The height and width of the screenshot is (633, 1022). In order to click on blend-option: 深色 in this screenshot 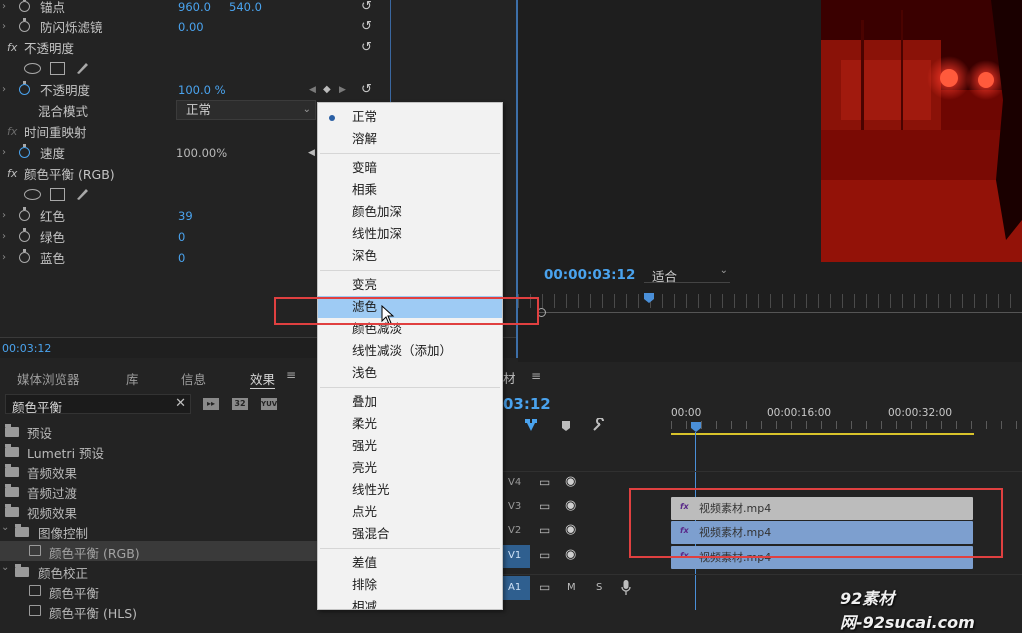, I will do `click(410, 256)`.